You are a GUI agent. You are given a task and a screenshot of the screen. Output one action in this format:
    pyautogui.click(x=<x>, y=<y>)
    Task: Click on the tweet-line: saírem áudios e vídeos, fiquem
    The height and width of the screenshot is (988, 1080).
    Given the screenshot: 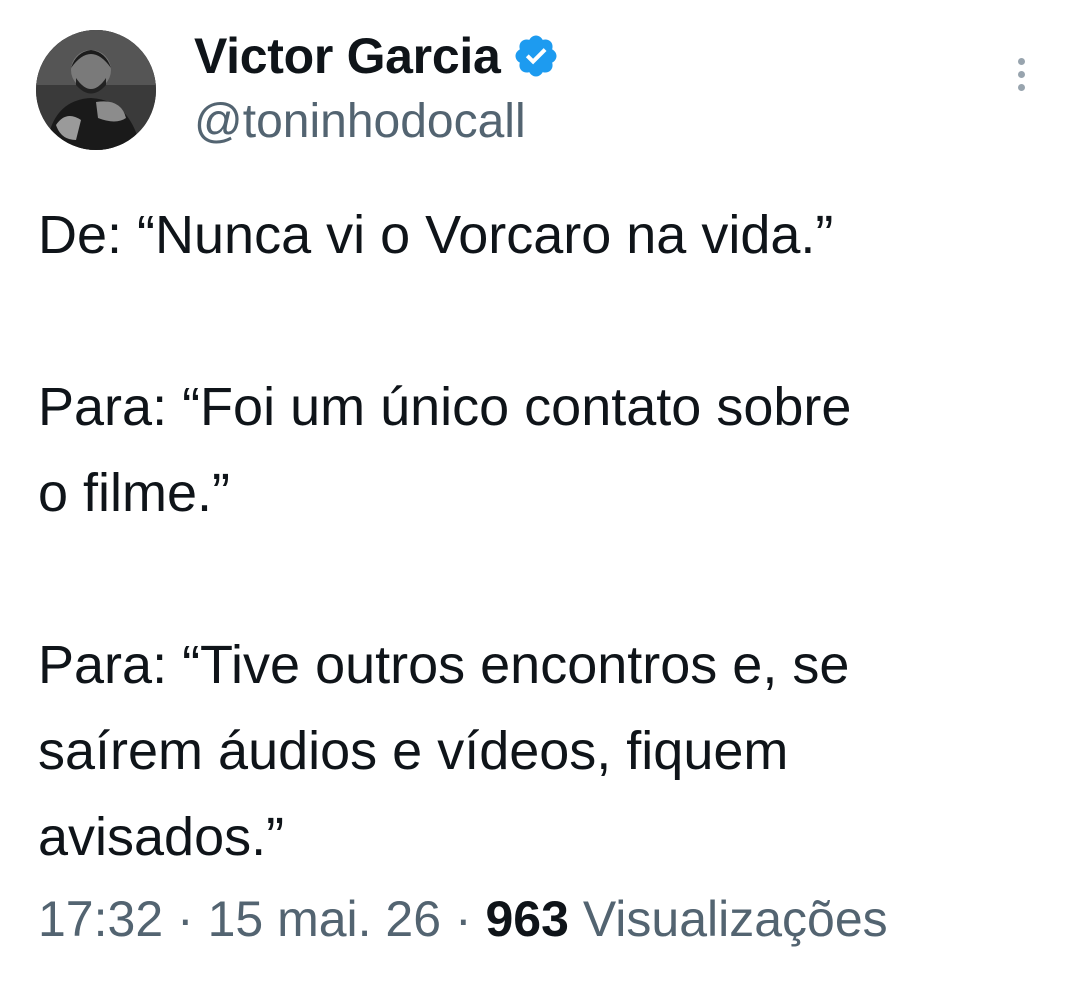 What is the action you would take?
    pyautogui.click(x=413, y=751)
    